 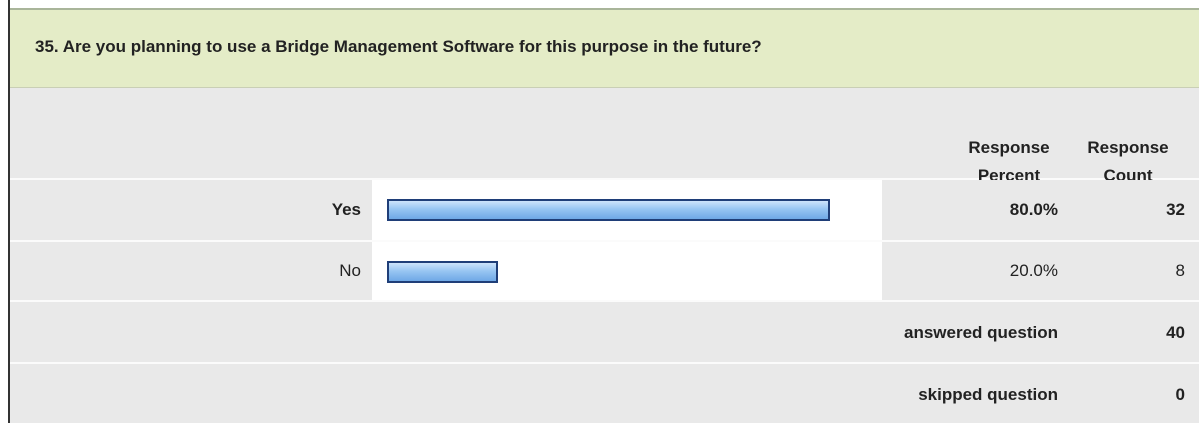 What do you see at coordinates (346, 209) in the screenshot?
I see `answer-label-yes: Yes` at bounding box center [346, 209].